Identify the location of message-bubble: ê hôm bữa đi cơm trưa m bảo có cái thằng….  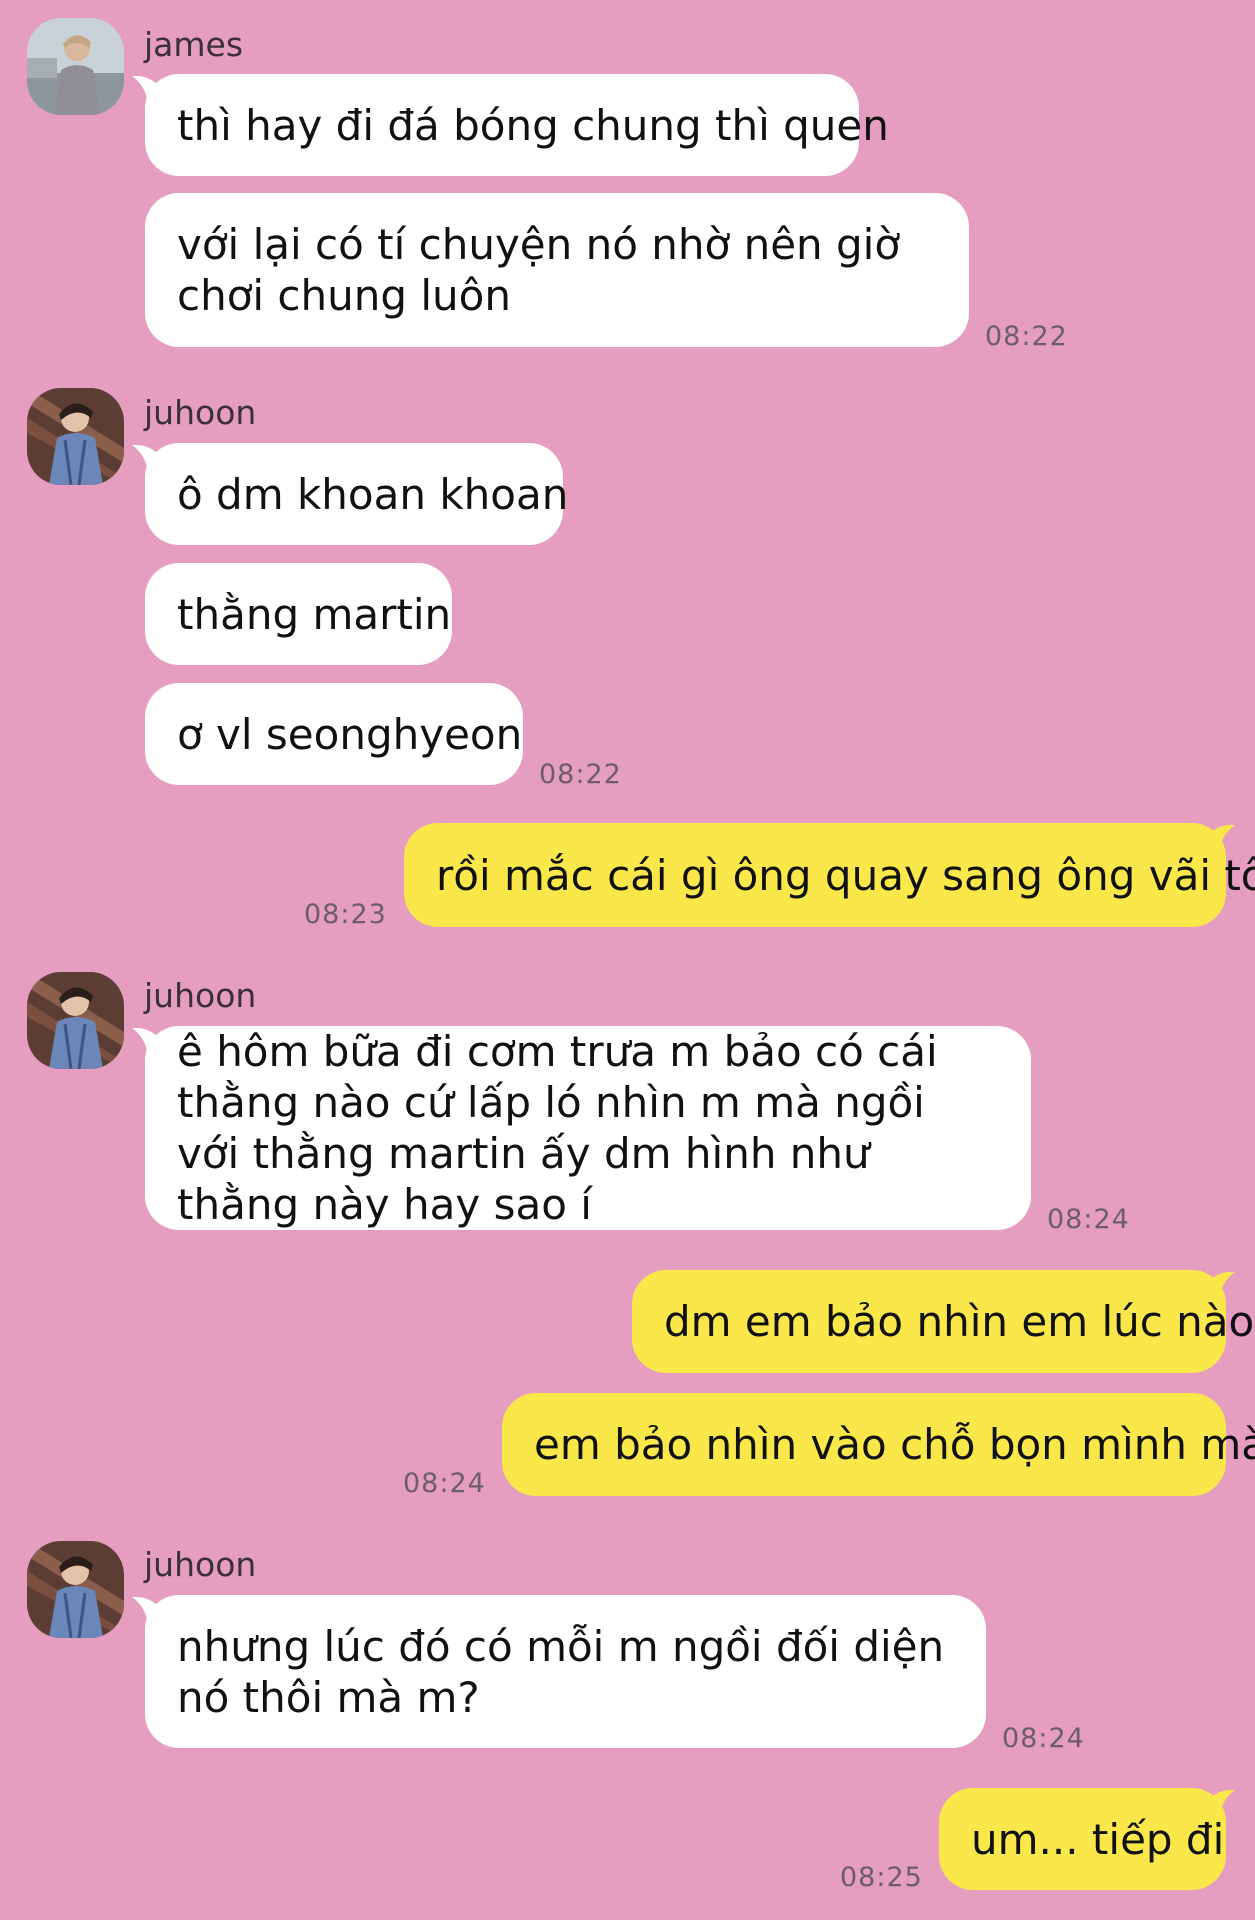
(588, 1128).